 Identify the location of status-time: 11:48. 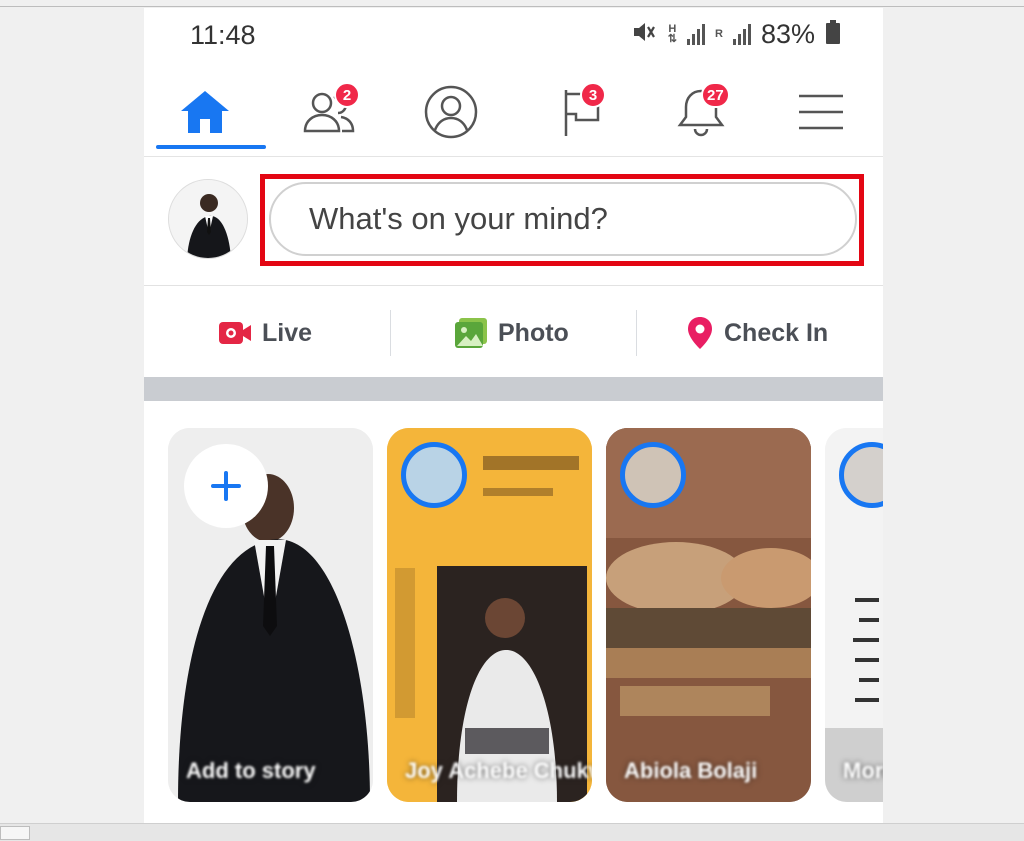
(223, 35).